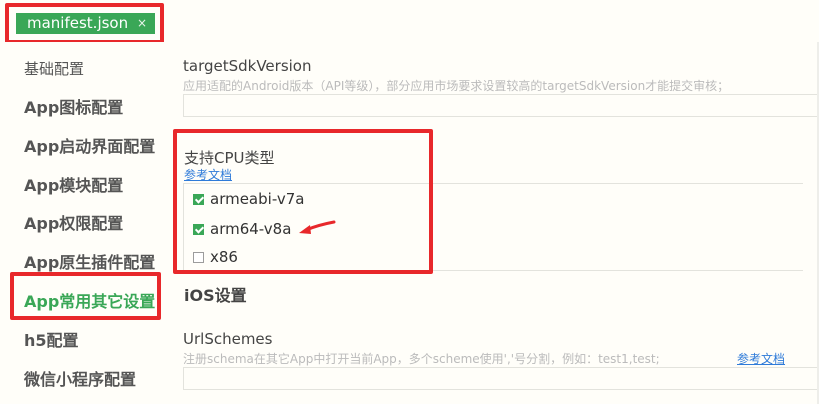 Image resolution: width=819 pixels, height=404 pixels. Describe the element at coordinates (247, 66) in the screenshot. I see `target-sdk-label: targetSdkVersion` at that location.